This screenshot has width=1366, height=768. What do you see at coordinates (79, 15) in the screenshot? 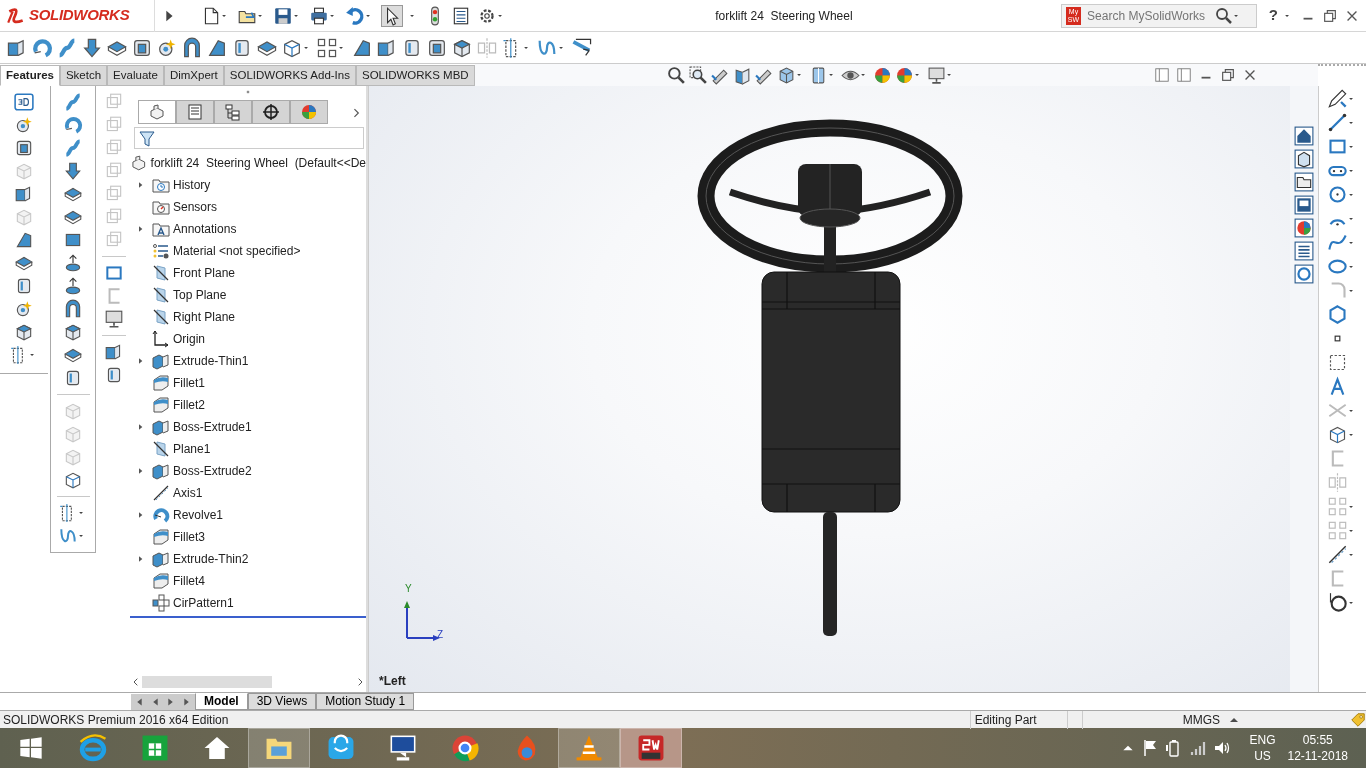
I see `app-logo: SOLIDWORKS` at bounding box center [79, 15].